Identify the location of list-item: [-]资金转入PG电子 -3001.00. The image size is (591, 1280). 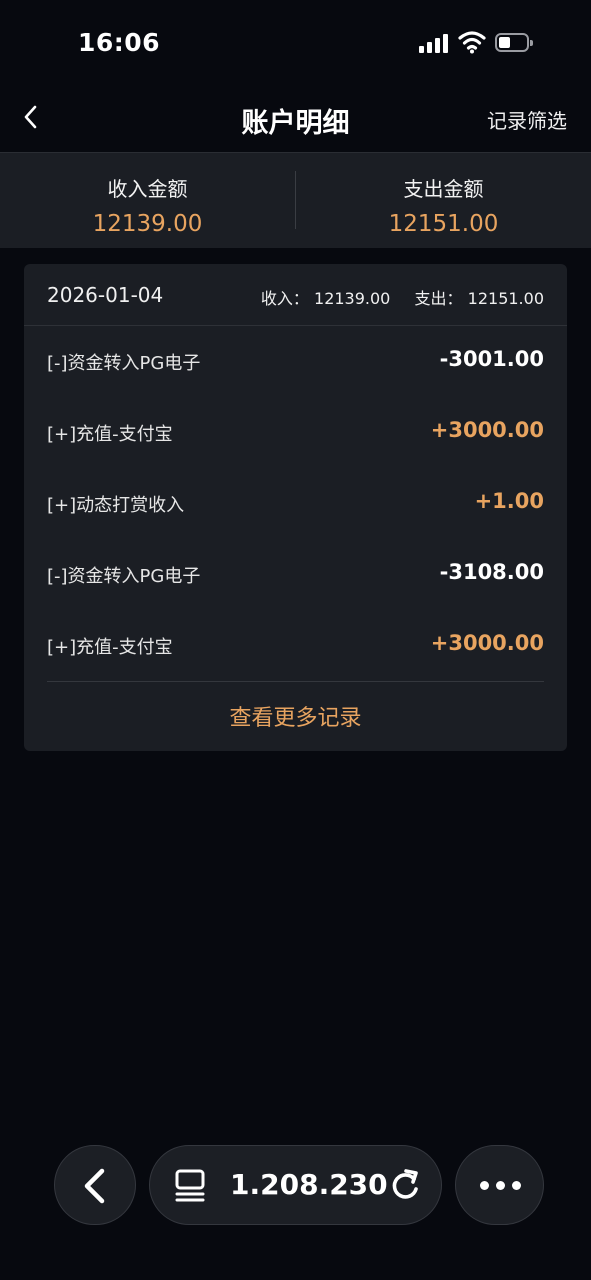
(295, 361).